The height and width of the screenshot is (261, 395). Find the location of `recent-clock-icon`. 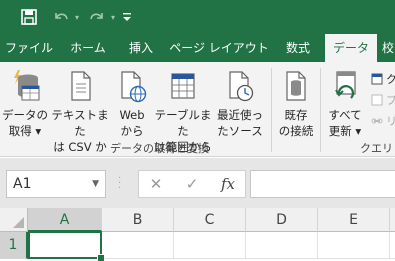

recent-clock-icon is located at coordinates (241, 86).